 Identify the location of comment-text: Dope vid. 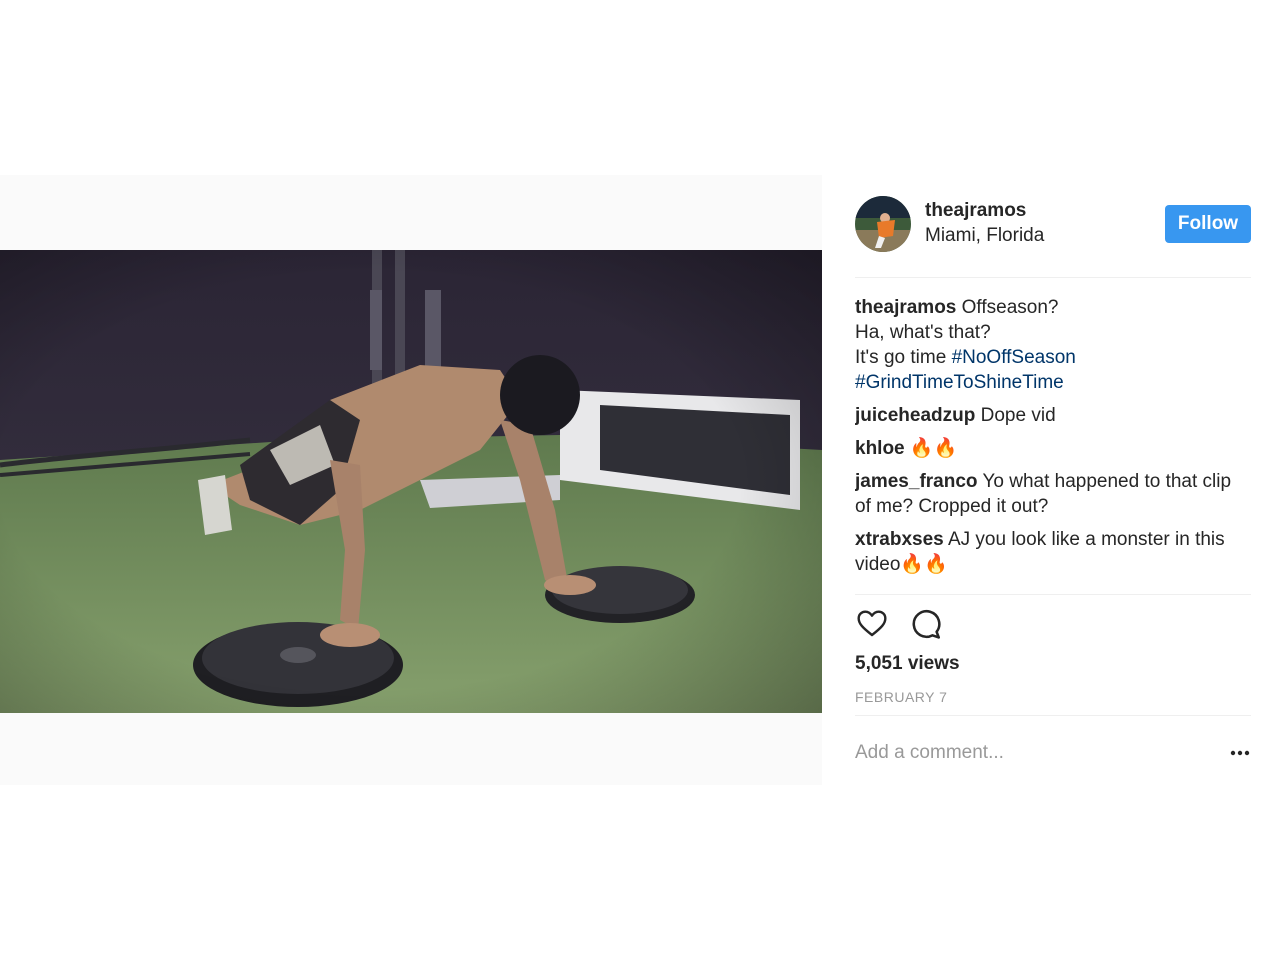
(1018, 415).